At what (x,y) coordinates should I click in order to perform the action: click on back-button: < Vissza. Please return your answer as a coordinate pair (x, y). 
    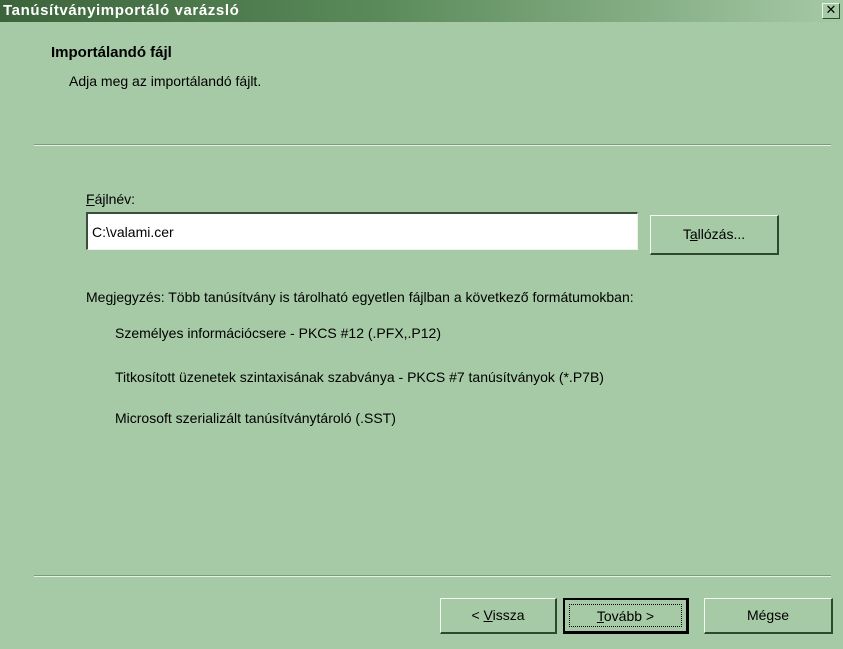
    Looking at the image, I should click on (498, 616).